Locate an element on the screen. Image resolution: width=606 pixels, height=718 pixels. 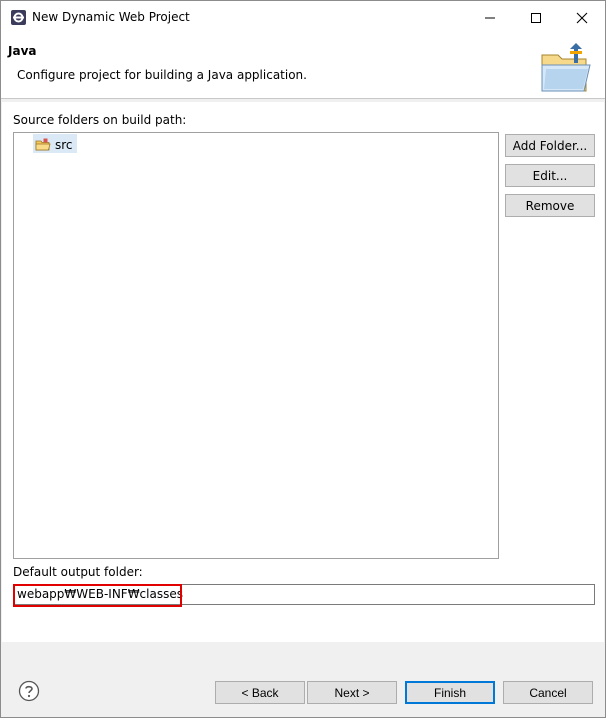
help-icon is located at coordinates (29, 691).